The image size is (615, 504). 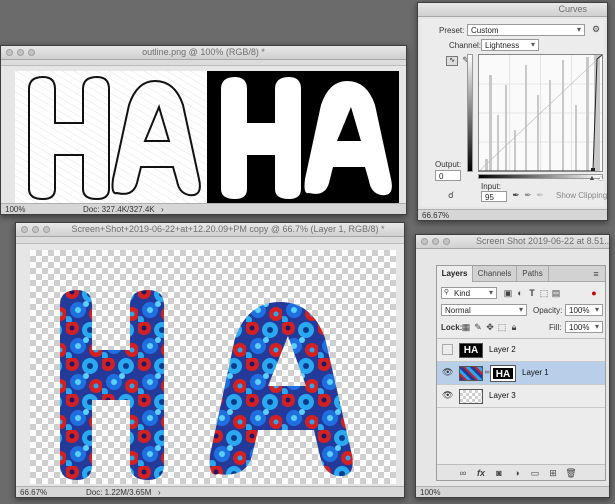 What do you see at coordinates (348, 138) in the screenshot?
I see `mask-letter-a` at bounding box center [348, 138].